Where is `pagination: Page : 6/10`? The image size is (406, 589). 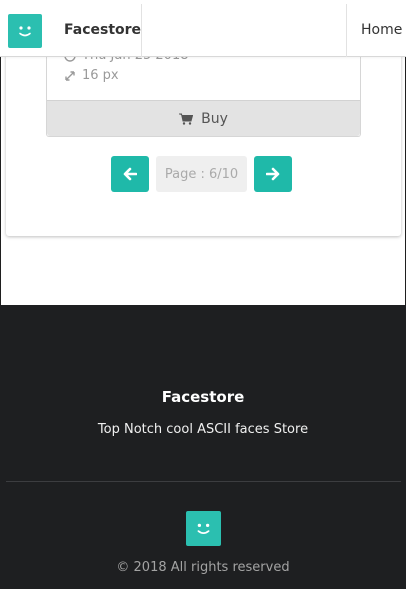
pagination: Page : 6/10 is located at coordinates (203, 174).